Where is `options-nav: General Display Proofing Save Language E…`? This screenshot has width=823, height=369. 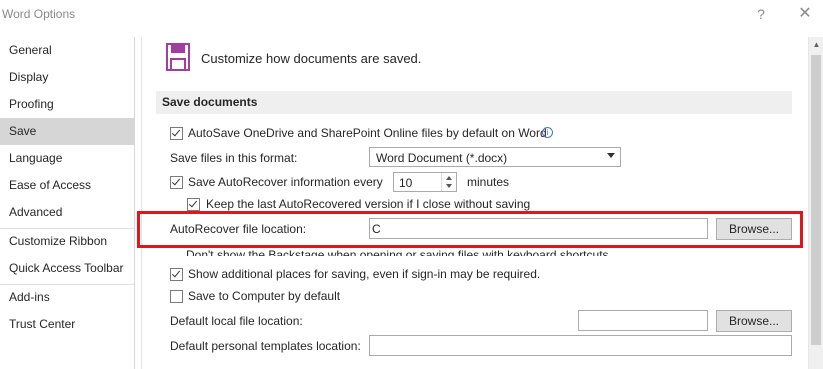
options-nav: General Display Proofing Save Language E… is located at coordinates (67, 203).